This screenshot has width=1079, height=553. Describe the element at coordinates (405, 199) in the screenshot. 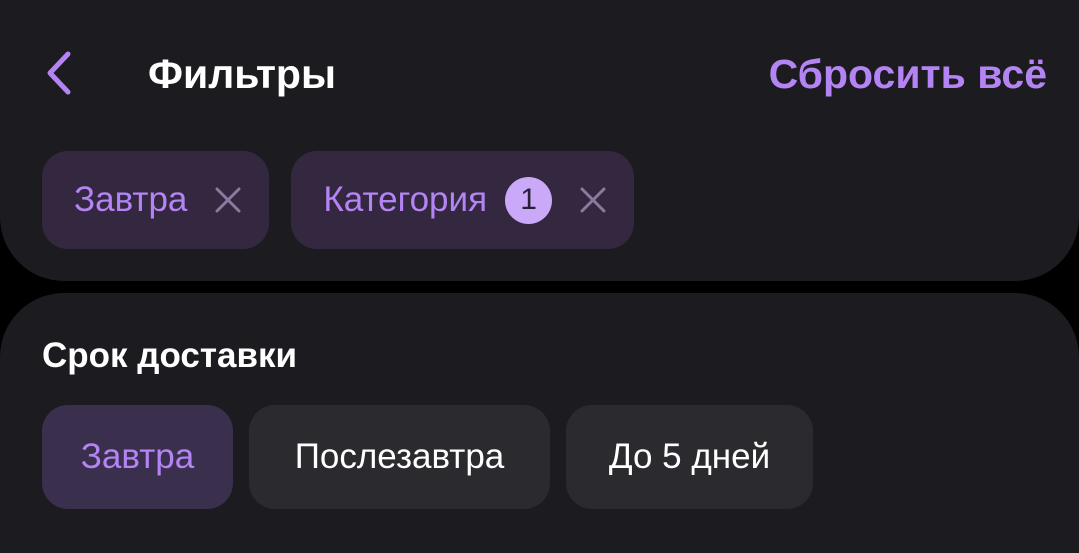

I see `active-filter-label: Категория` at that location.